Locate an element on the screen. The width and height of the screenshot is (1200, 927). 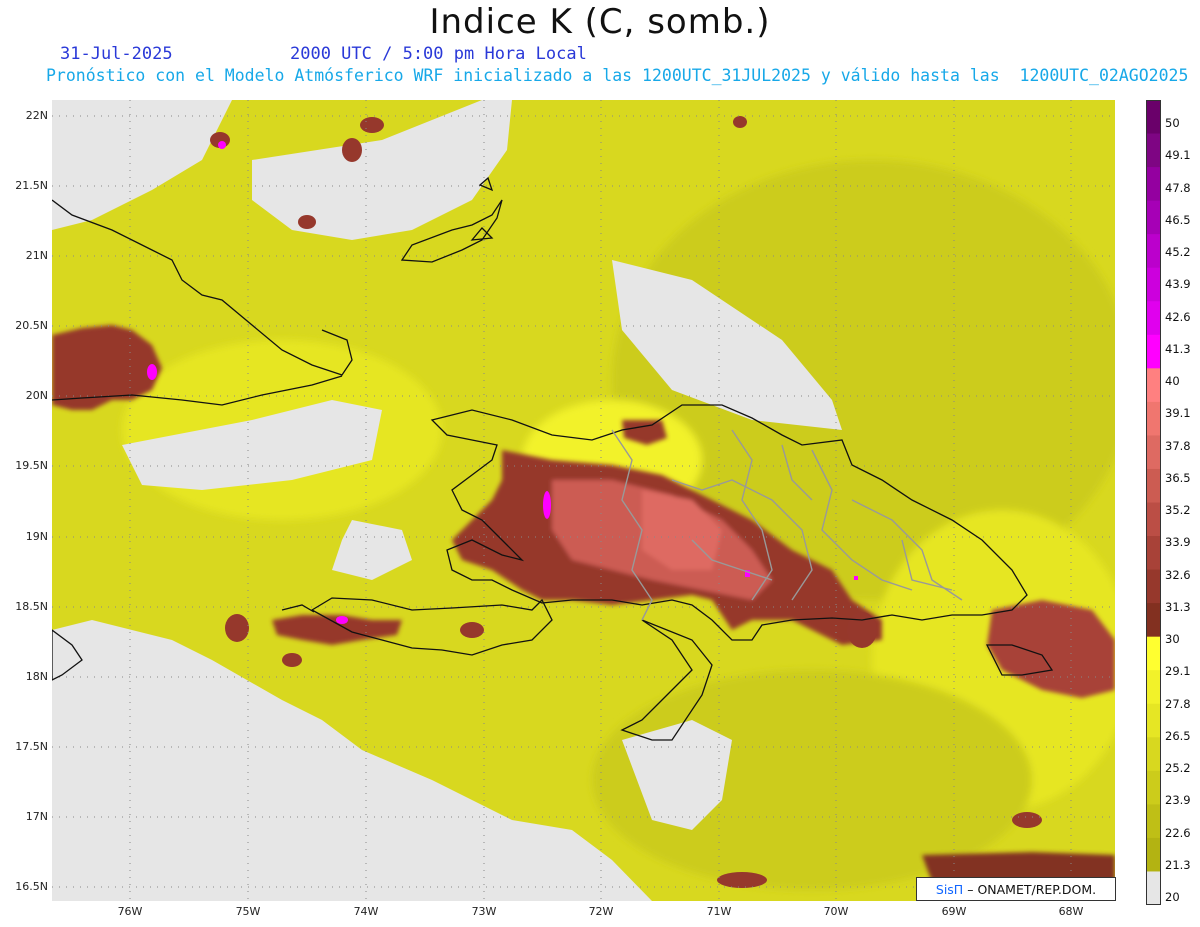
lon-label: 70W is located at coordinates (836, 911).